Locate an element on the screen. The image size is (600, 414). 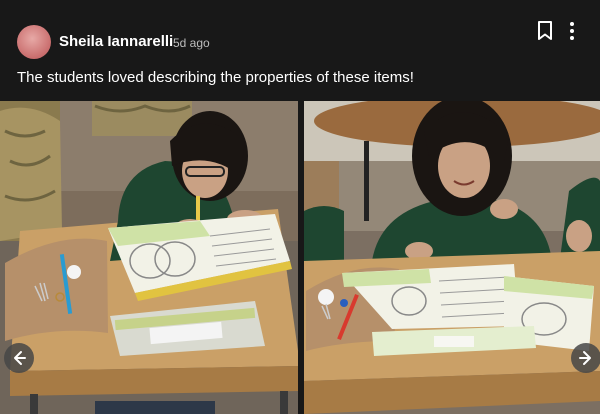
previous-photo-button is located at coordinates (19, 358).